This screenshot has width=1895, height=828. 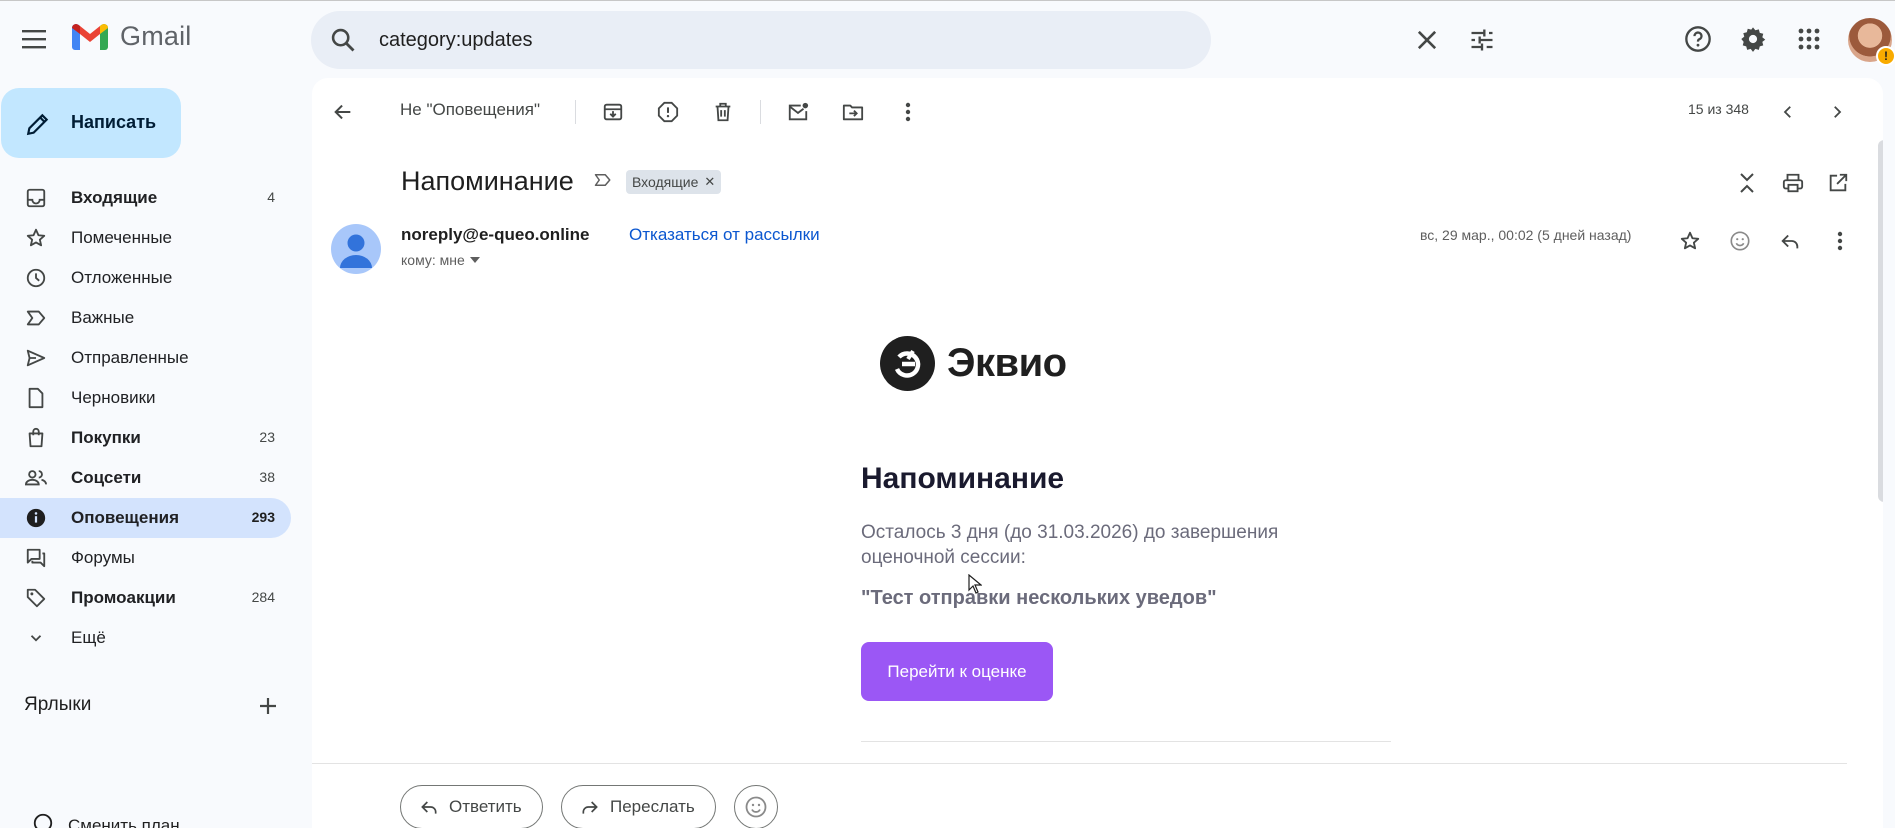 I want to click on label-chip-inbox: Входящие ✕, so click(x=674, y=182).